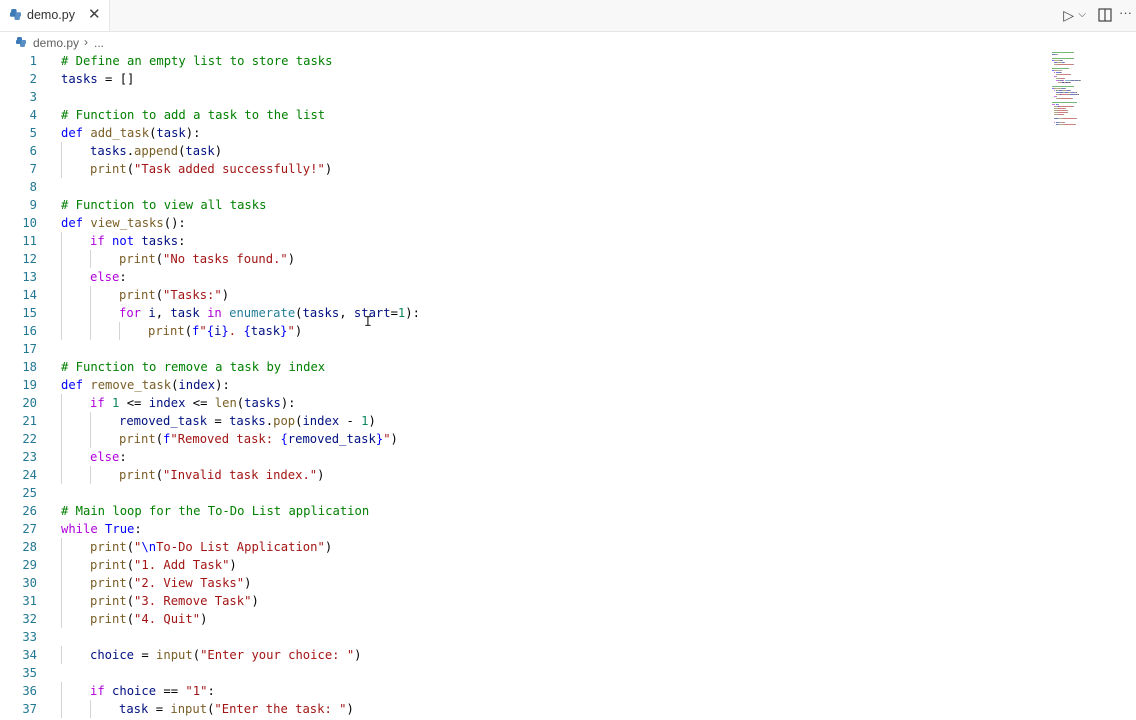  Describe the element at coordinates (29, 637) in the screenshot. I see `line-number: 33` at that location.